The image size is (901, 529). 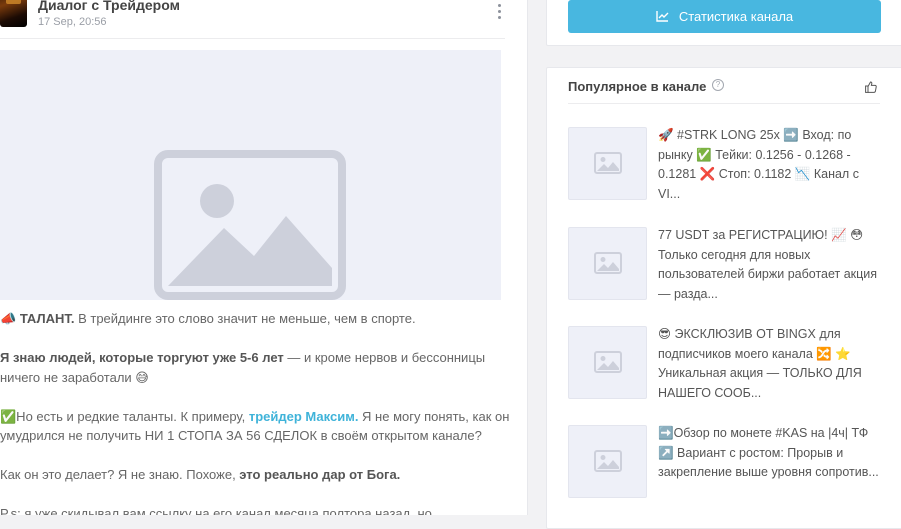 I want to click on thumbs-up-icon, so click(x=871, y=87).